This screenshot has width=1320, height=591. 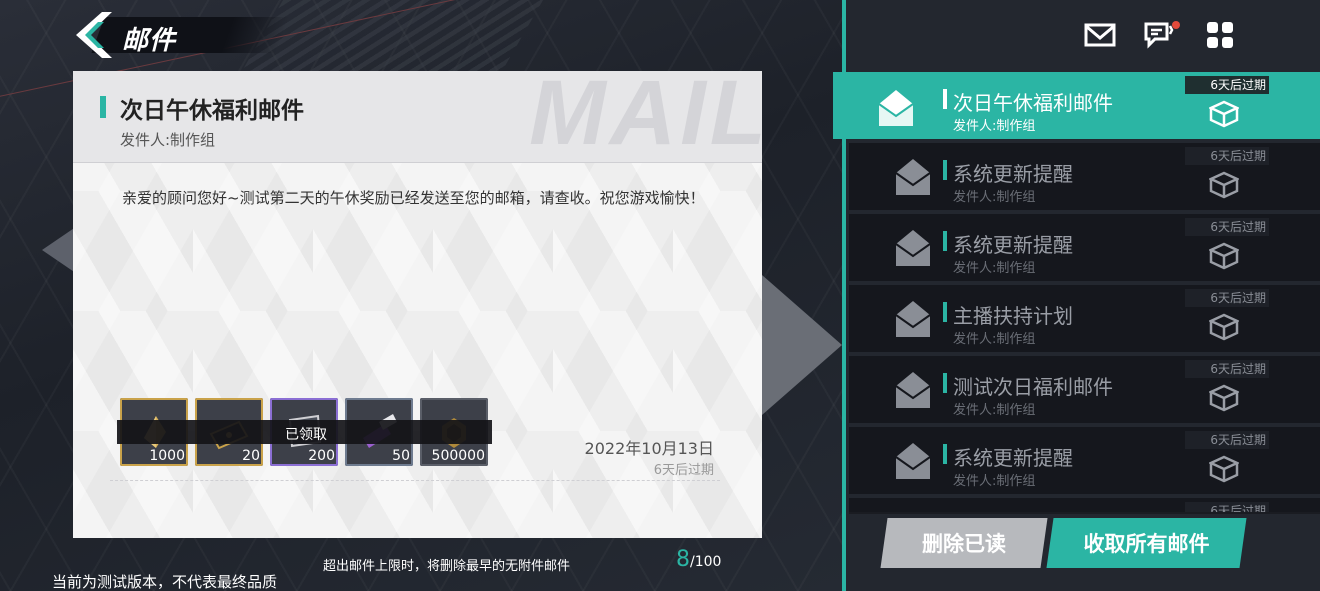 I want to click on mail-item-title: 主播扶持计划, so click(x=1013, y=316).